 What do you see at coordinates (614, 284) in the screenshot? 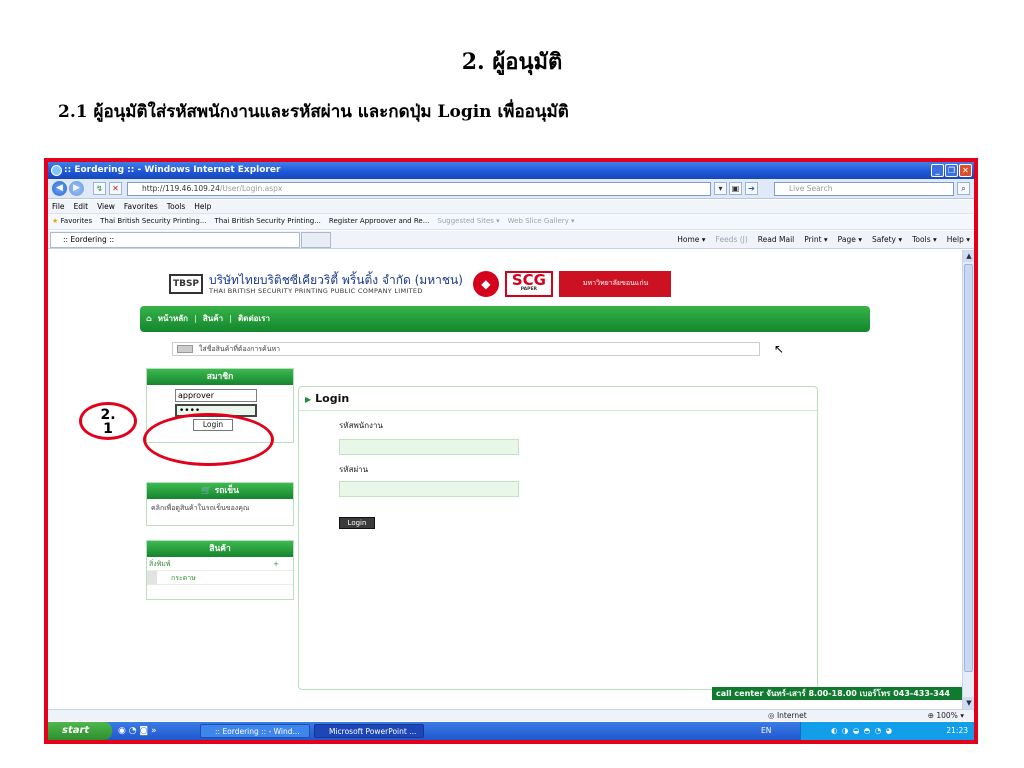
I see `university-logo: มหาวิทยาลัยขอนแก่น` at bounding box center [614, 284].